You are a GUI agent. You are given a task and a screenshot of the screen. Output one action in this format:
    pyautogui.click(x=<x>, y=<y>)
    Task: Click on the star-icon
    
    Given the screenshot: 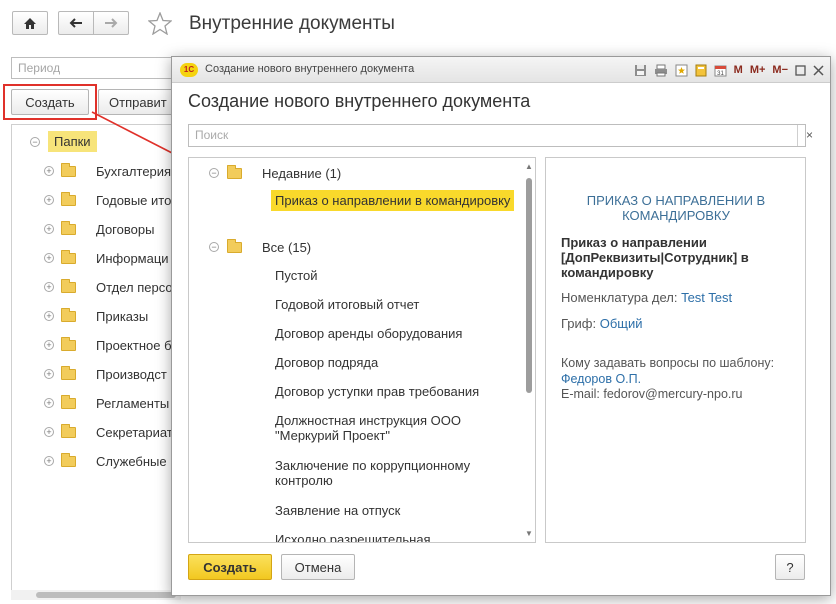 What is the action you would take?
    pyautogui.click(x=160, y=23)
    